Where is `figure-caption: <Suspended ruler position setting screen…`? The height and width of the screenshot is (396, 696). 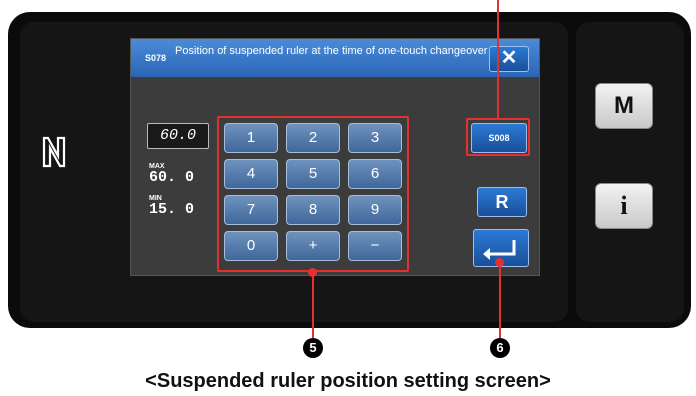 figure-caption: <Suspended ruler position setting screen… is located at coordinates (348, 381).